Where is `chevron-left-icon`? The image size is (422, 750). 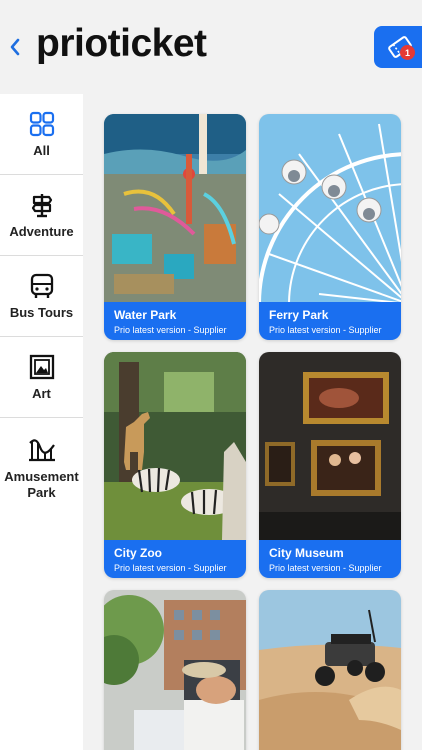
chevron-left-icon is located at coordinates (15, 47).